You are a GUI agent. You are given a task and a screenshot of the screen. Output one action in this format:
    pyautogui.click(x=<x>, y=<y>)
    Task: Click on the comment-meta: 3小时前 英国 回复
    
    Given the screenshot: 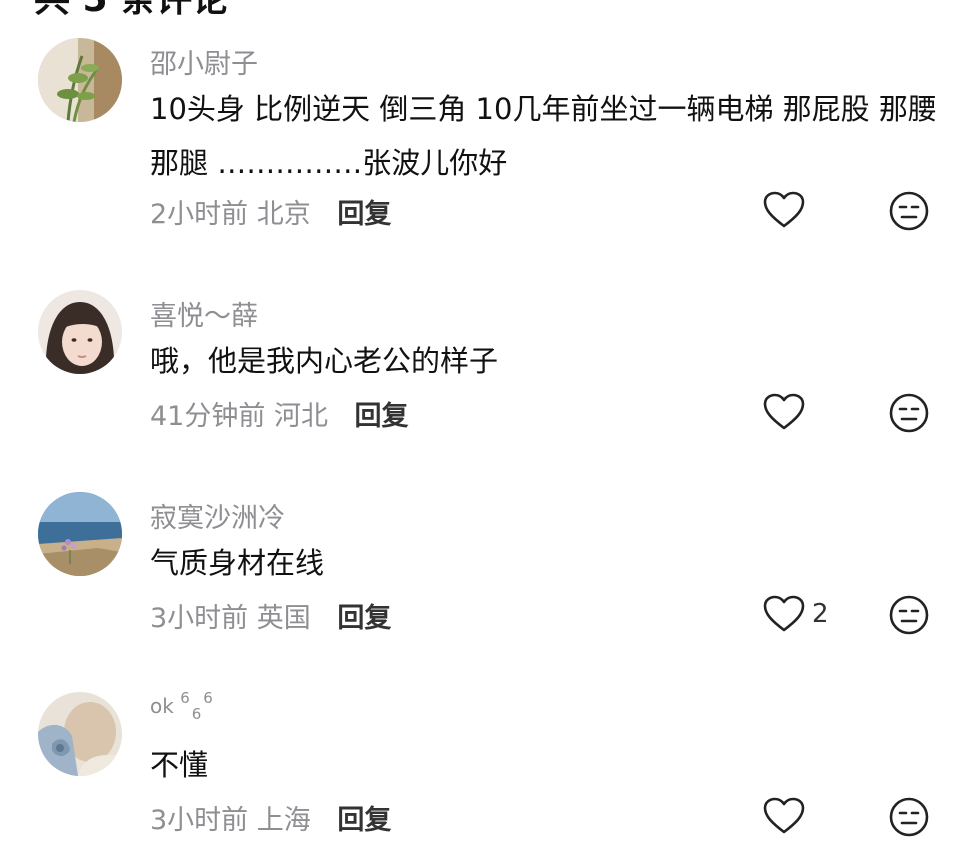 What is the action you would take?
    pyautogui.click(x=270, y=615)
    